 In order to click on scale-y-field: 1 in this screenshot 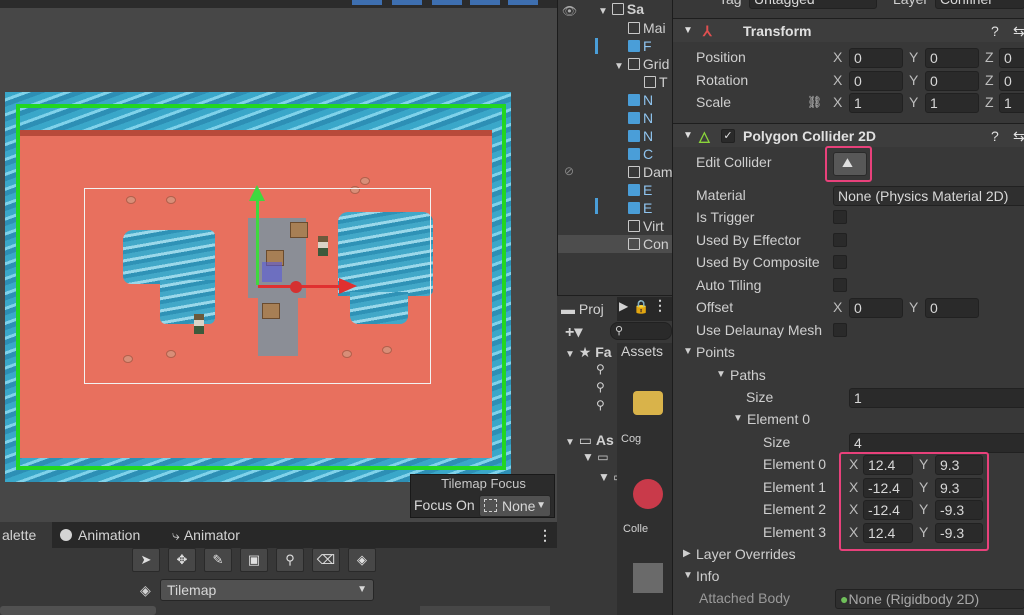, I will do `click(952, 103)`.